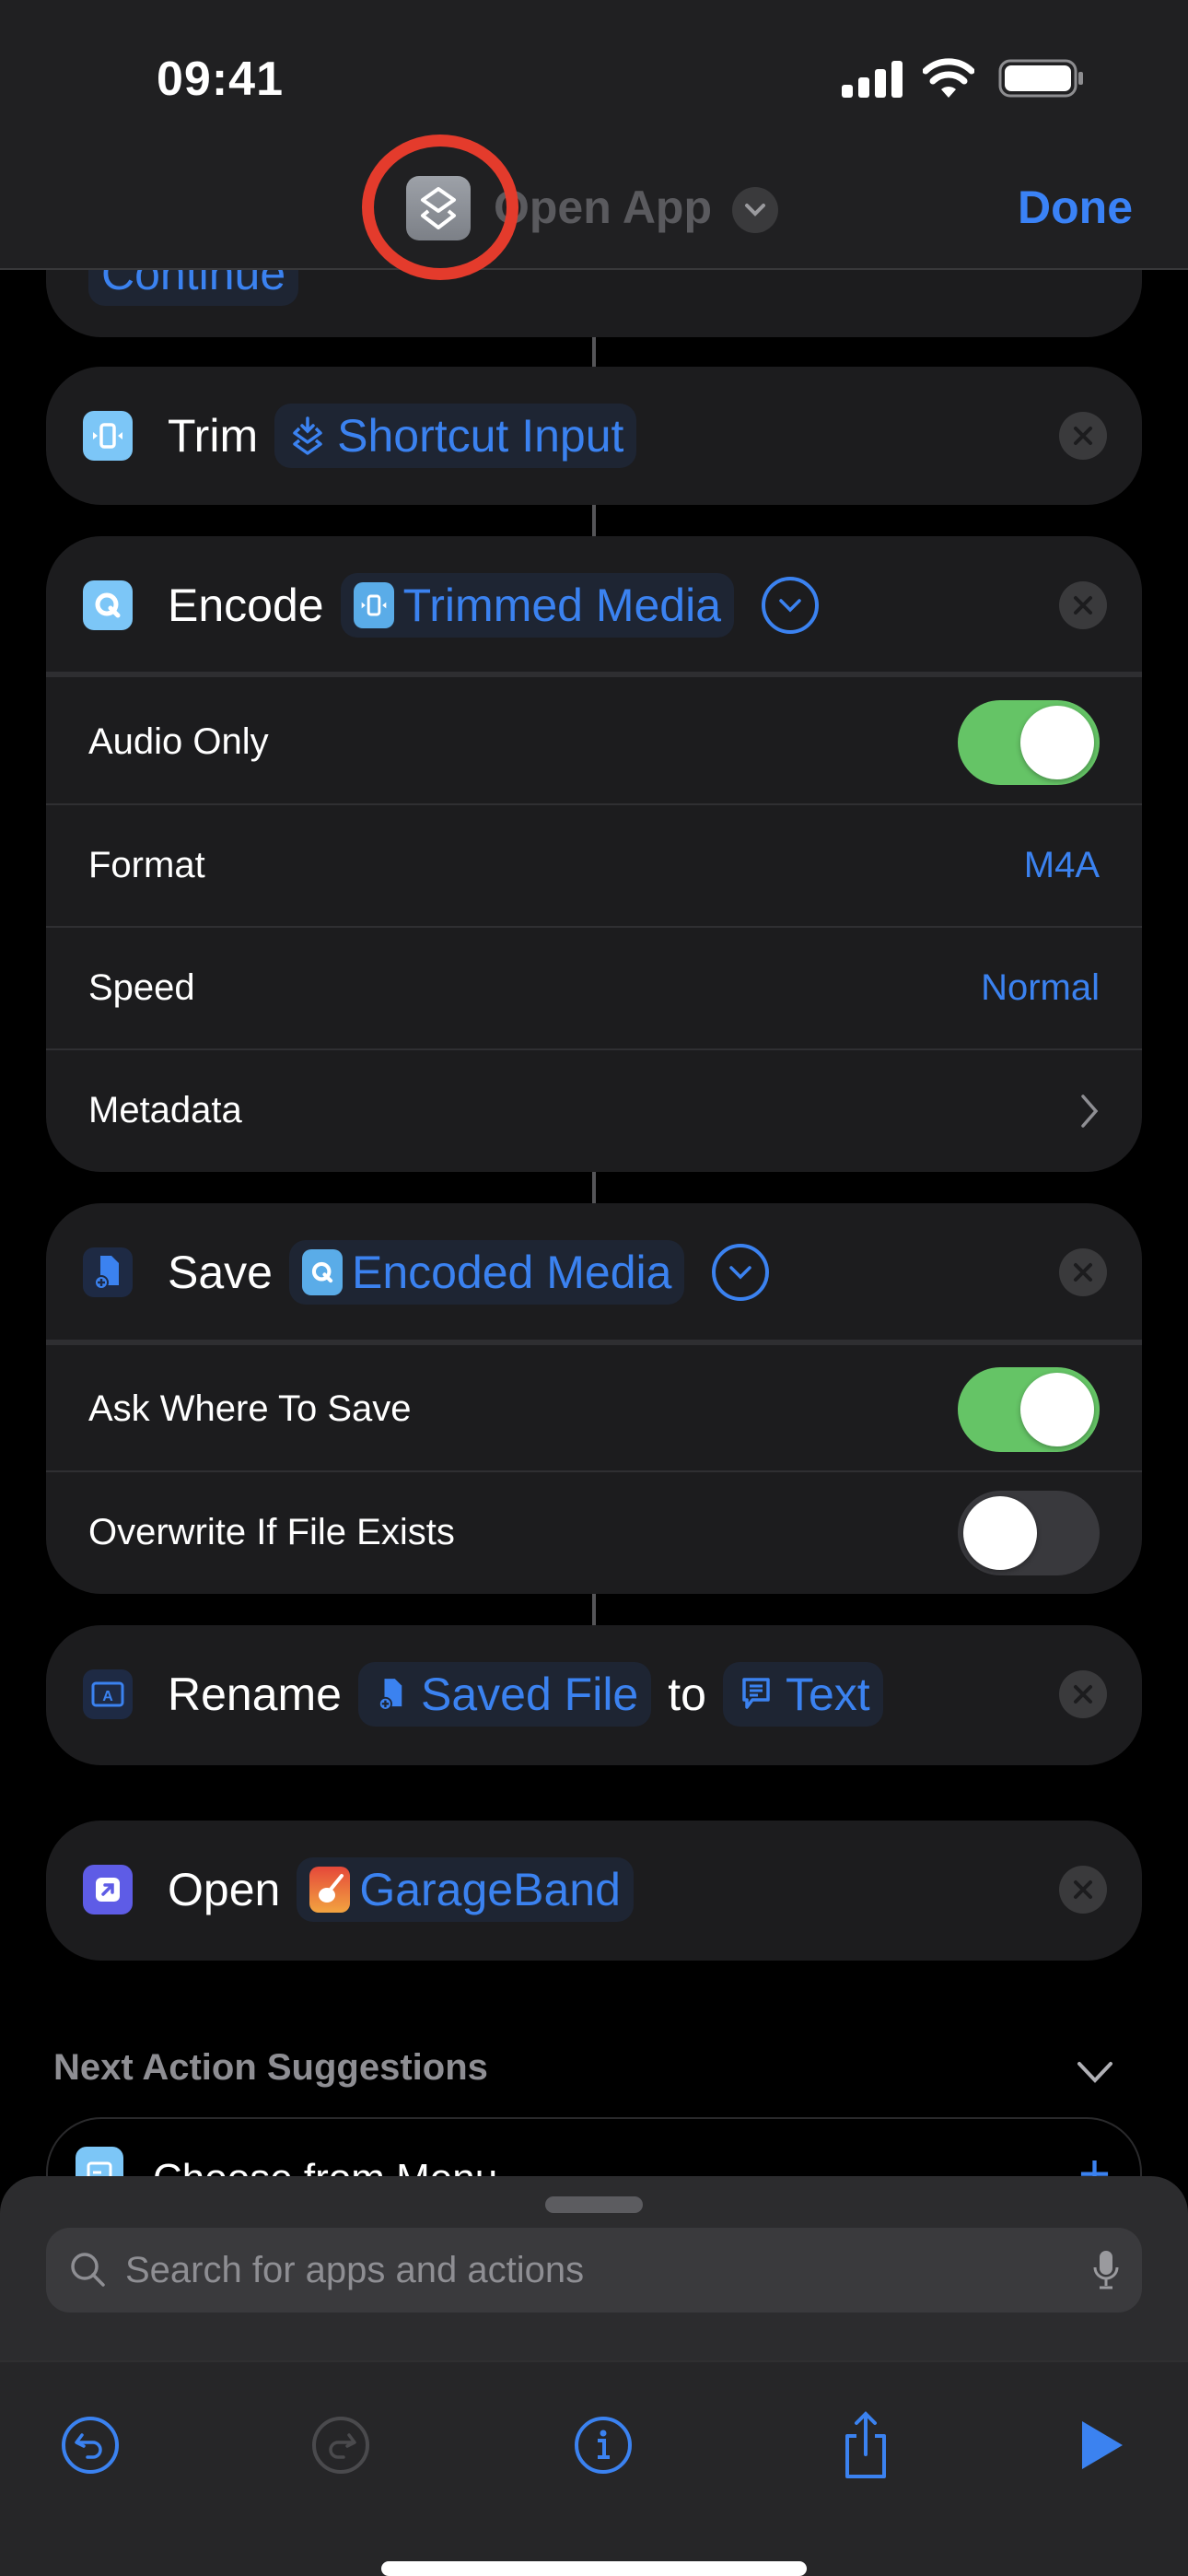  I want to click on undo-button, so click(90, 2445).